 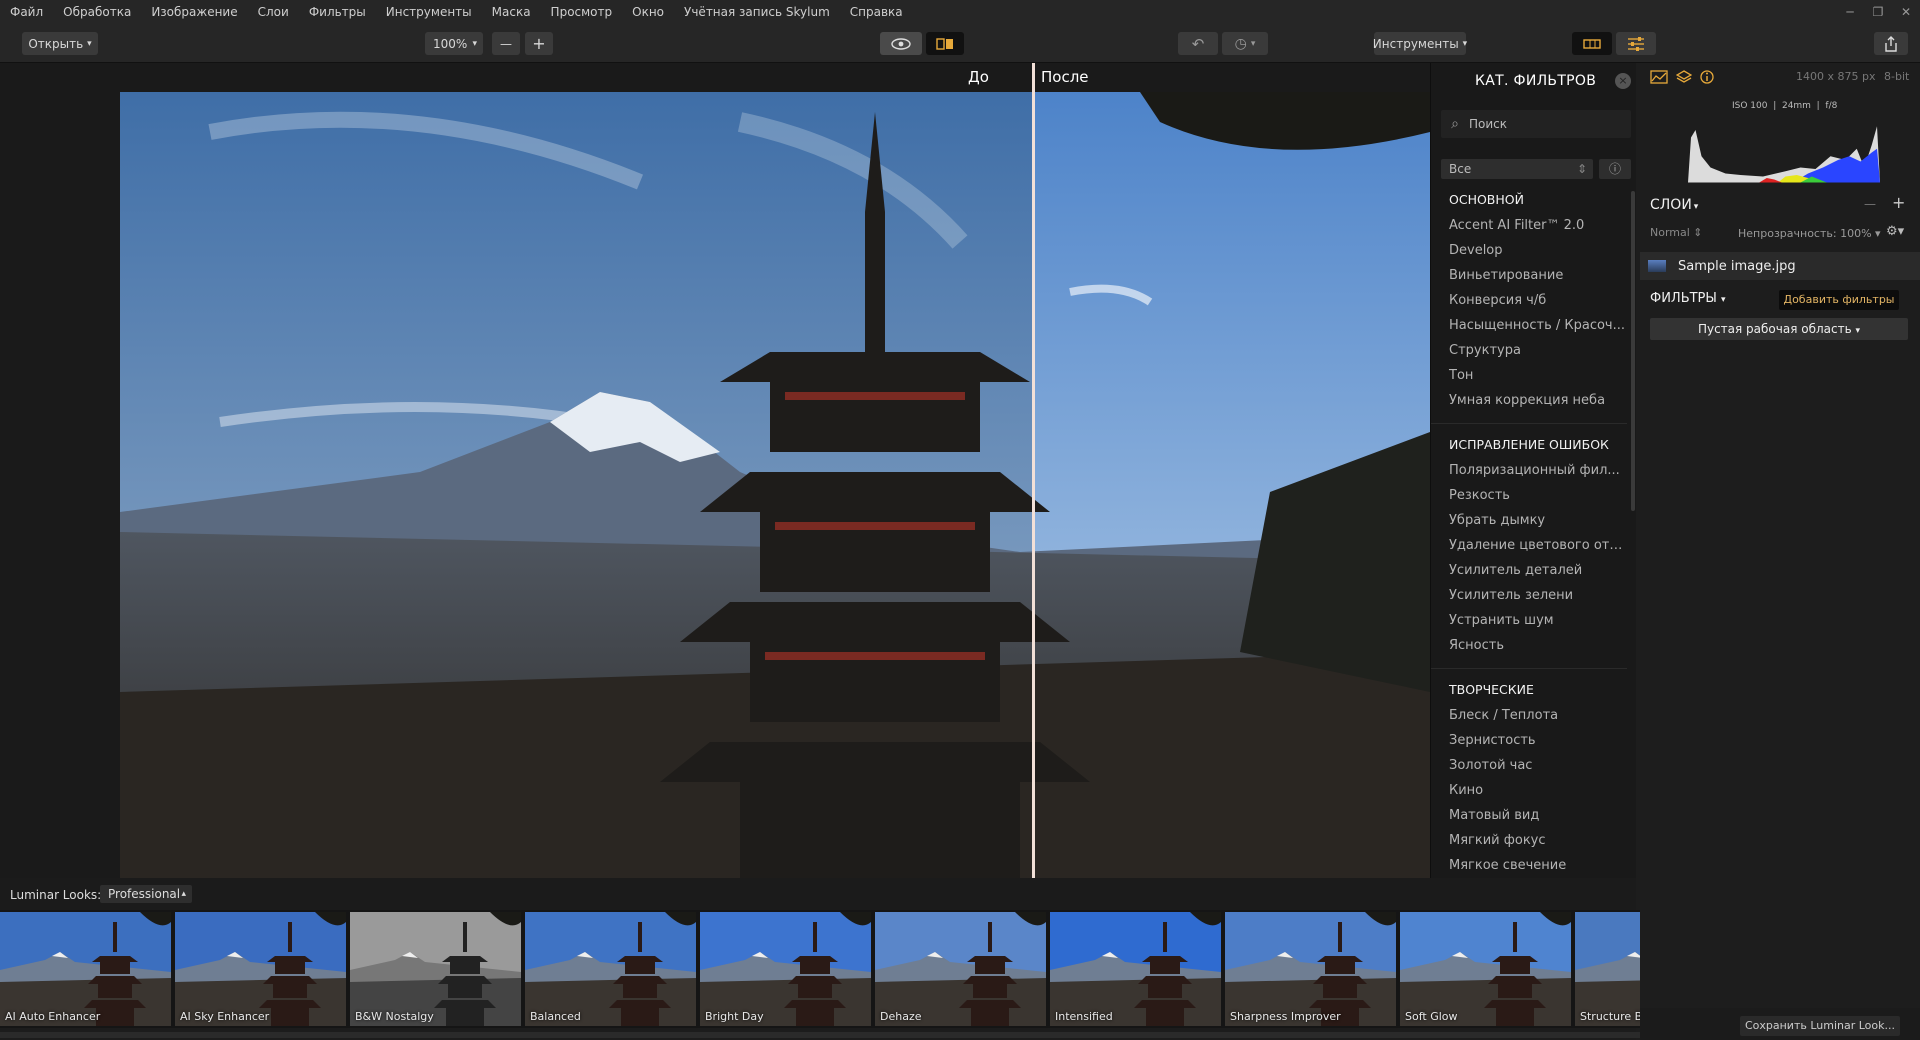 I want to click on menu-view: Просмотр, so click(x=582, y=12).